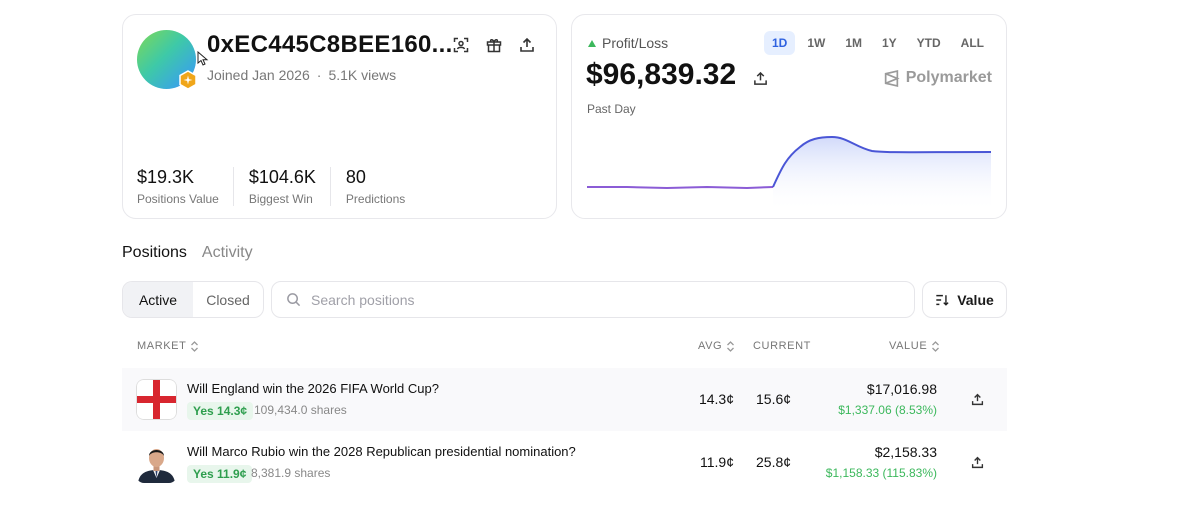  Describe the element at coordinates (355, 177) in the screenshot. I see `stat-value: 80` at that location.